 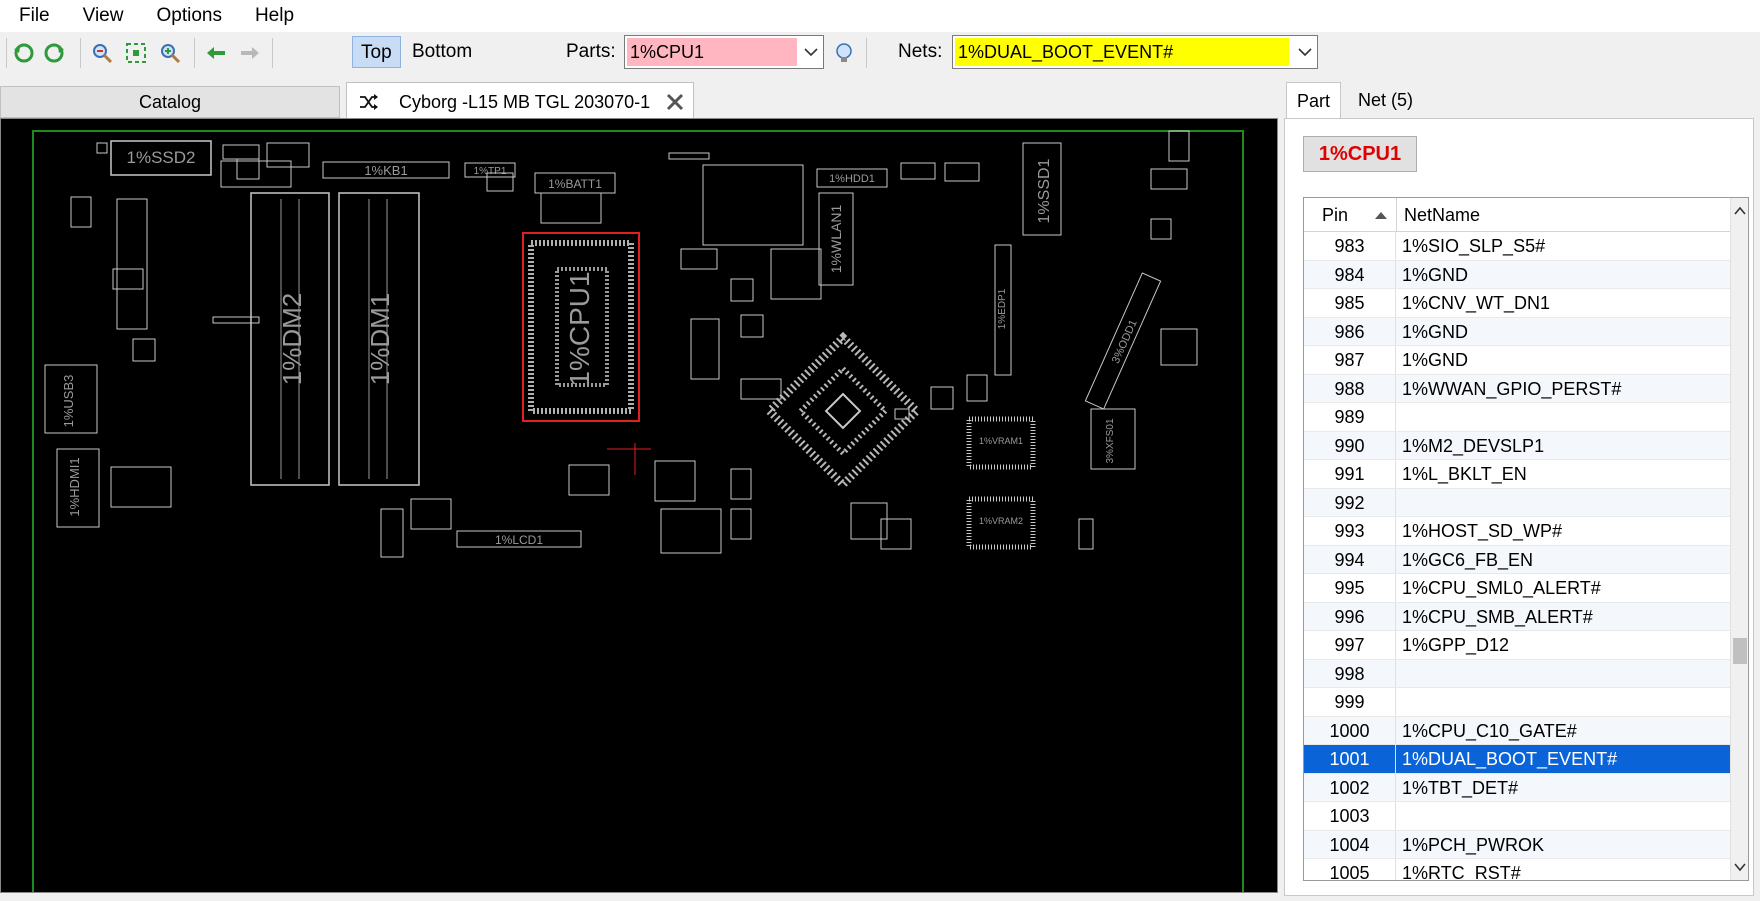 What do you see at coordinates (1461, 872) in the screenshot?
I see `netname-cell: 1%RTC_RST#` at bounding box center [1461, 872].